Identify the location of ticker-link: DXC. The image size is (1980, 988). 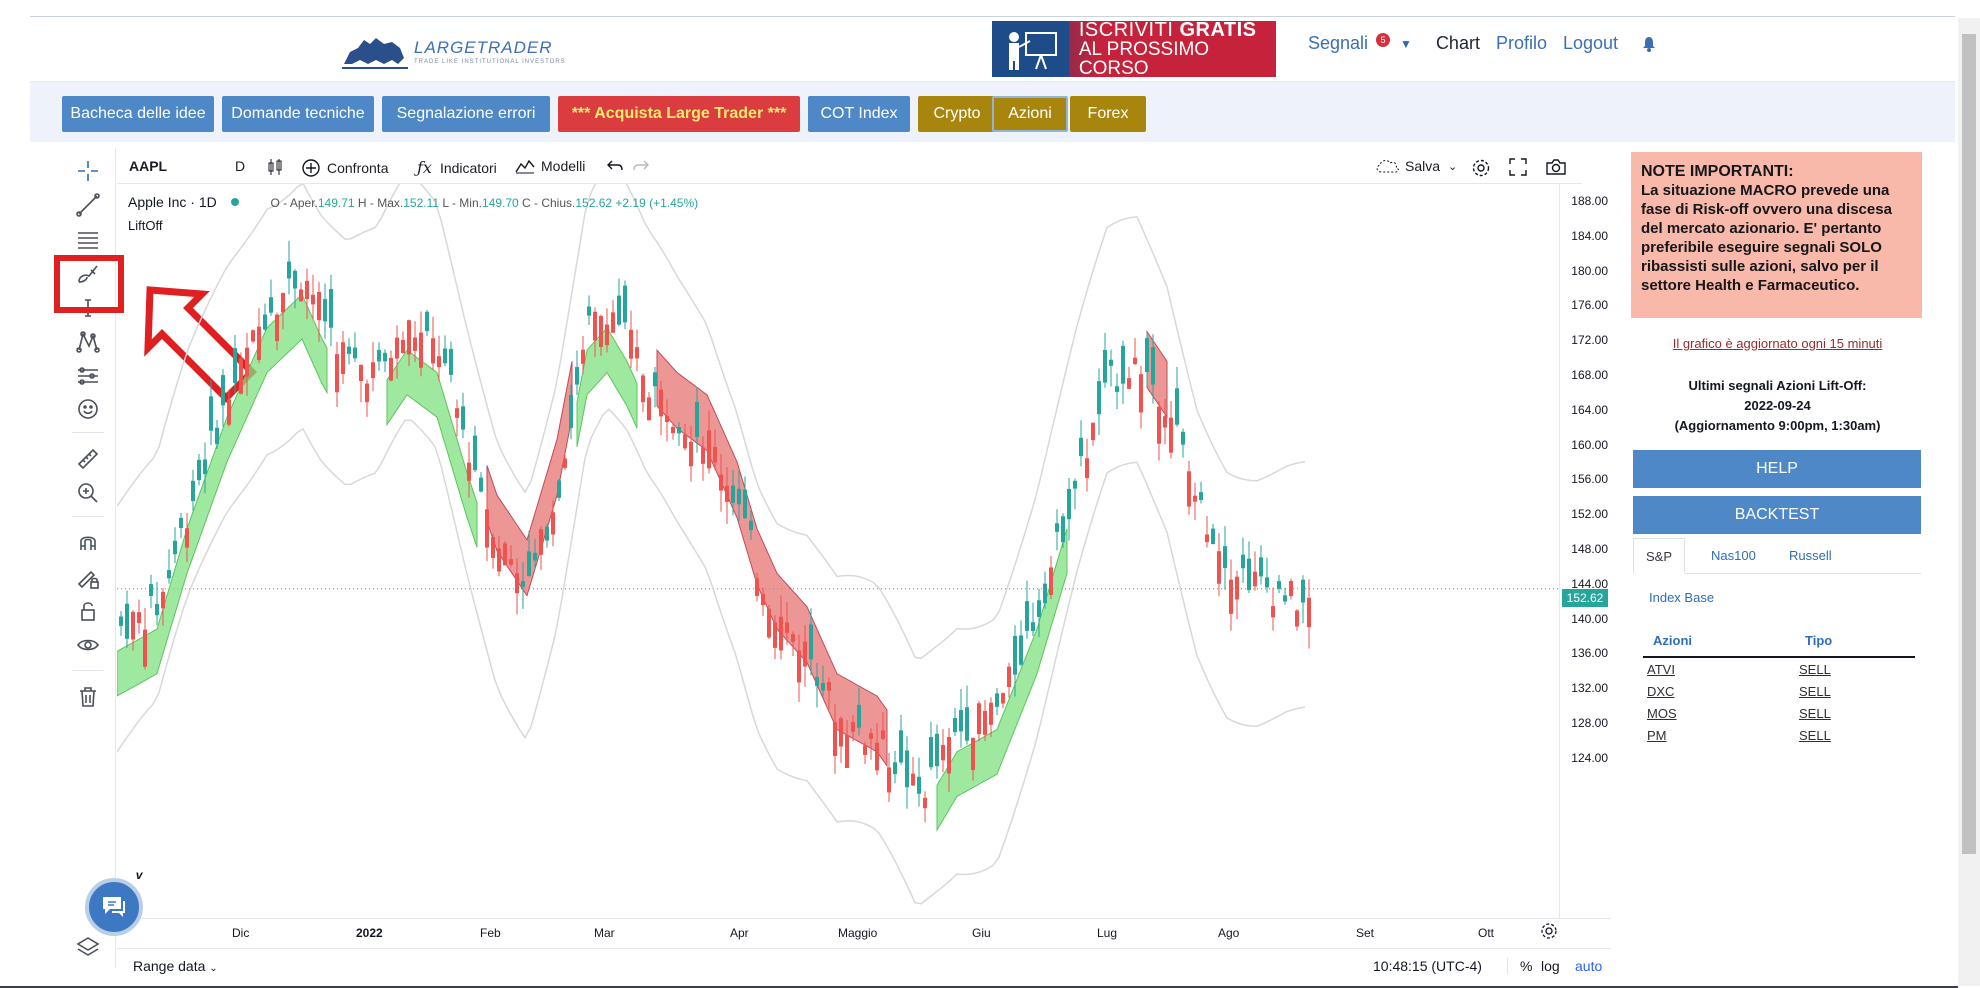
(1660, 691).